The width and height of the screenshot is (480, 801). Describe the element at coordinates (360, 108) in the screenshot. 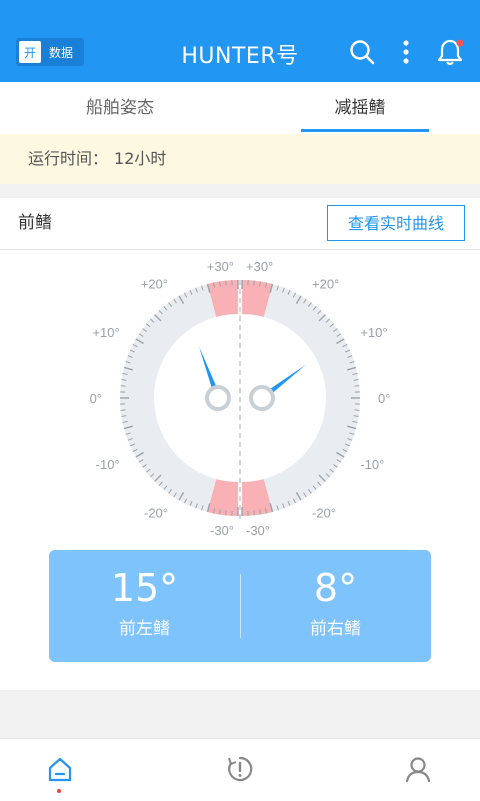

I see `tab-stabilizer-fin: 减摇鳍` at that location.